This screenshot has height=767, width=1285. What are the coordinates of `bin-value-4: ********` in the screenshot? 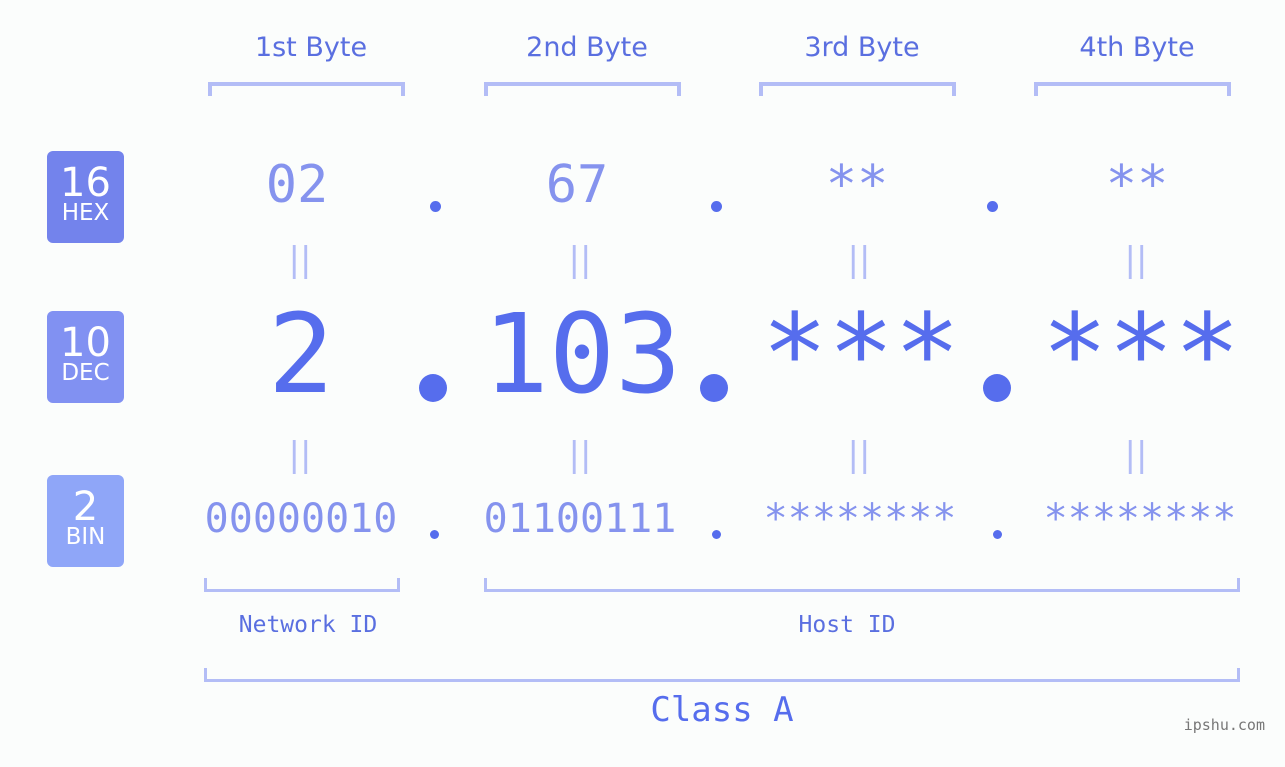 It's located at (1140, 519).